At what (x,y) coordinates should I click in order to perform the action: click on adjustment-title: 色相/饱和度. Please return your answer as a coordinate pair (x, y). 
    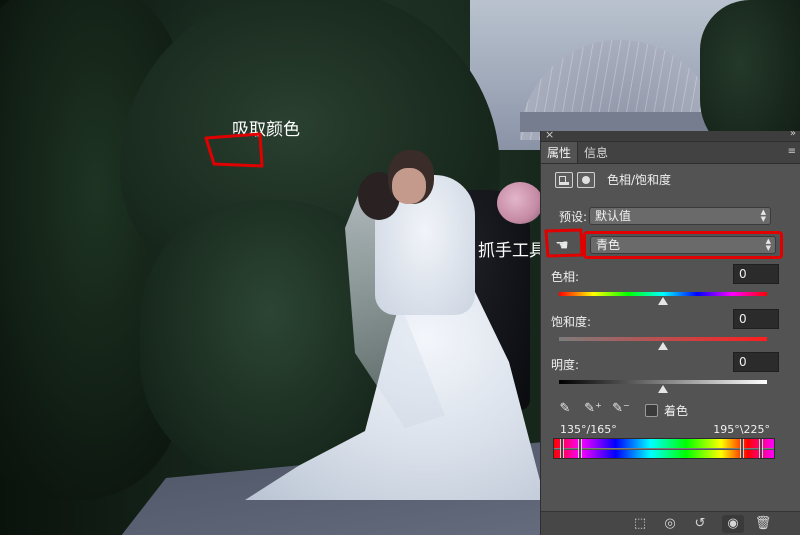
    Looking at the image, I should click on (639, 180).